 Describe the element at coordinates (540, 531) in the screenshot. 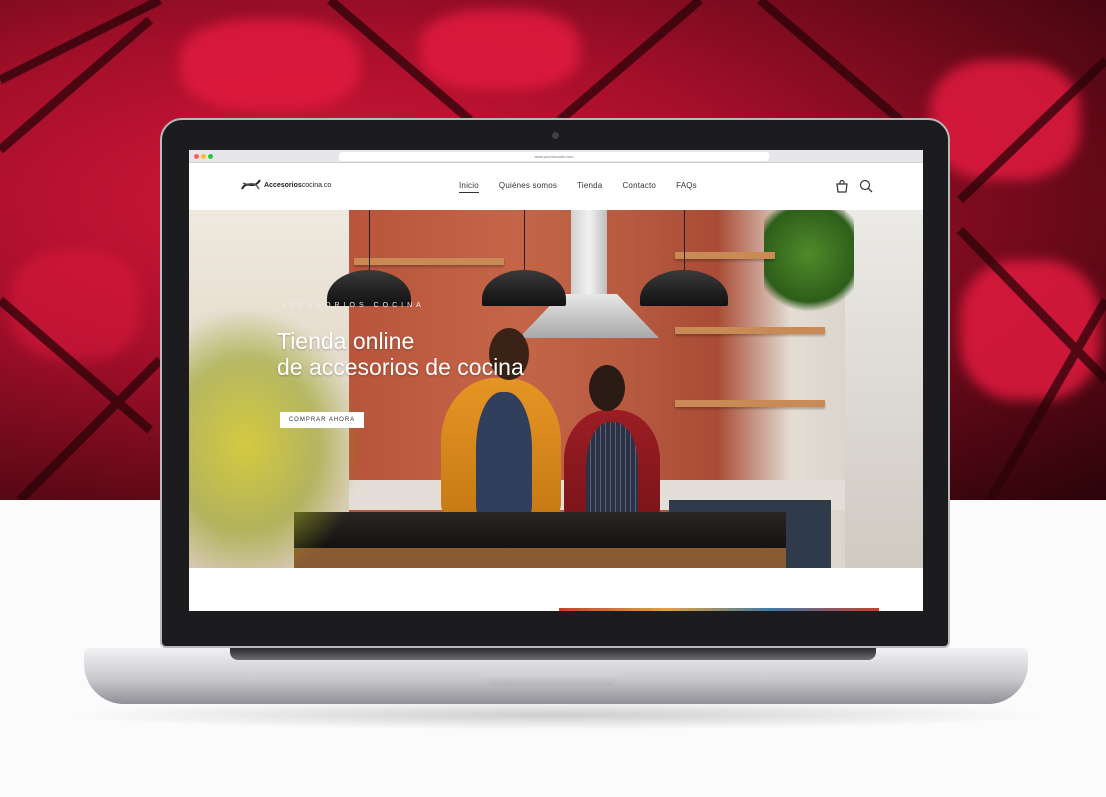

I see `kitchen-island` at that location.